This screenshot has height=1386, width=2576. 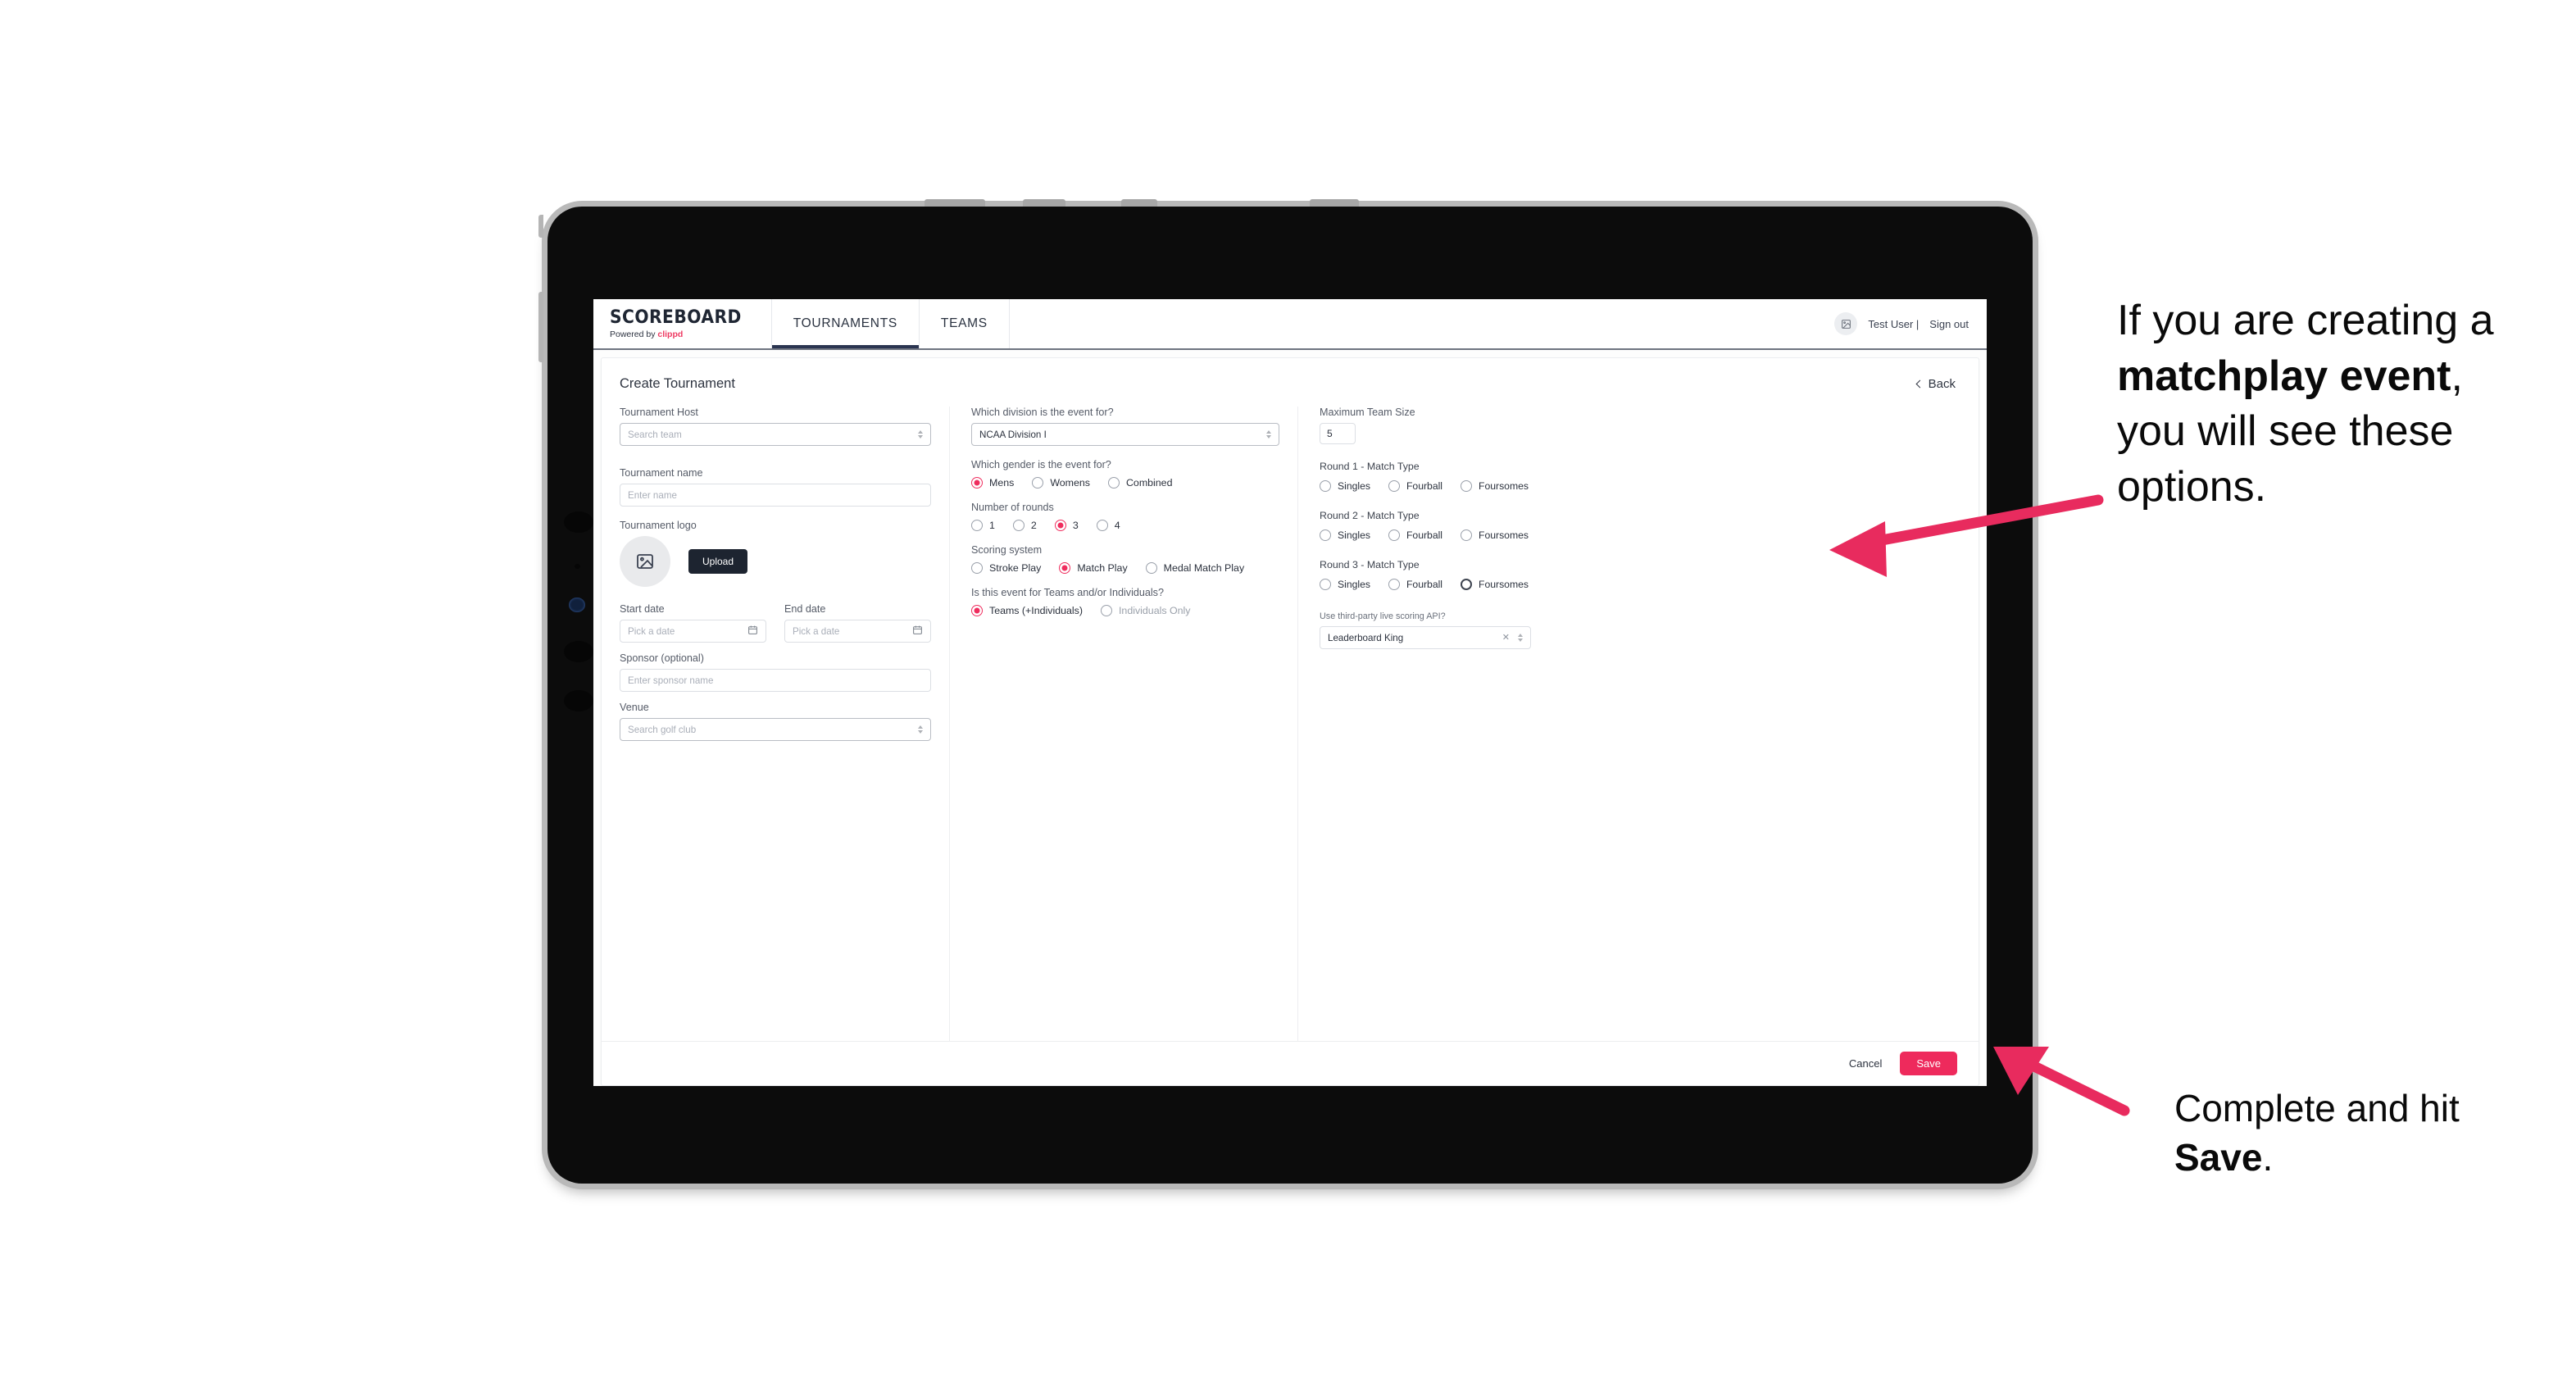 I want to click on radio-rounds-3: 3, so click(x=1066, y=525).